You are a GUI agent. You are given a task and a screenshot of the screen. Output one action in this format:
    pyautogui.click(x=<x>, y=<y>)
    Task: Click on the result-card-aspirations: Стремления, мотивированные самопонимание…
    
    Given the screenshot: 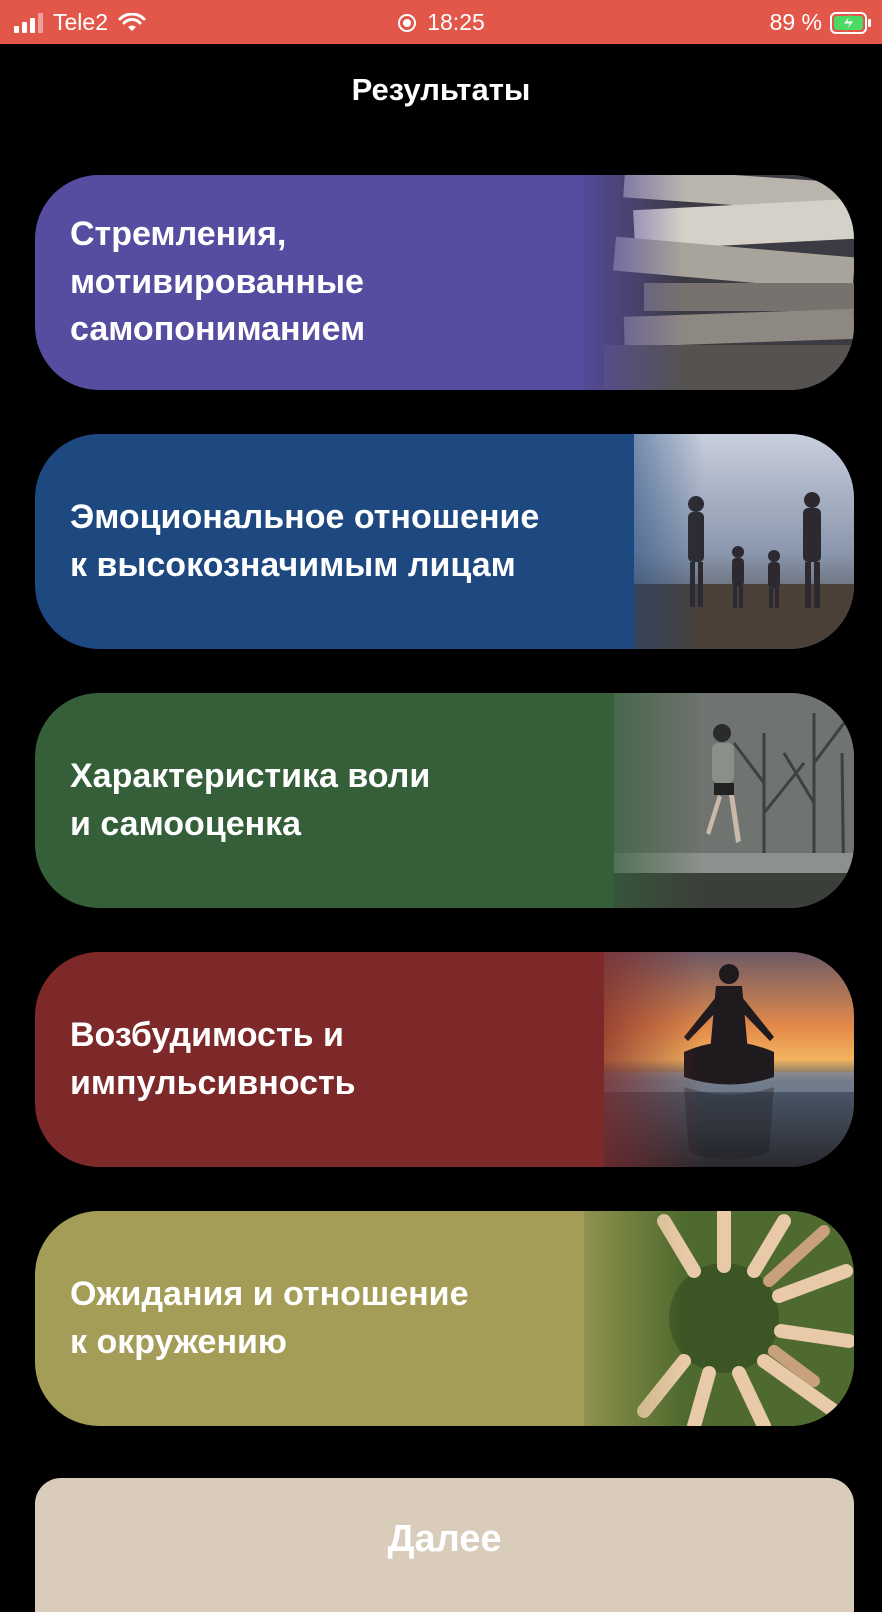 What is the action you would take?
    pyautogui.click(x=444, y=282)
    